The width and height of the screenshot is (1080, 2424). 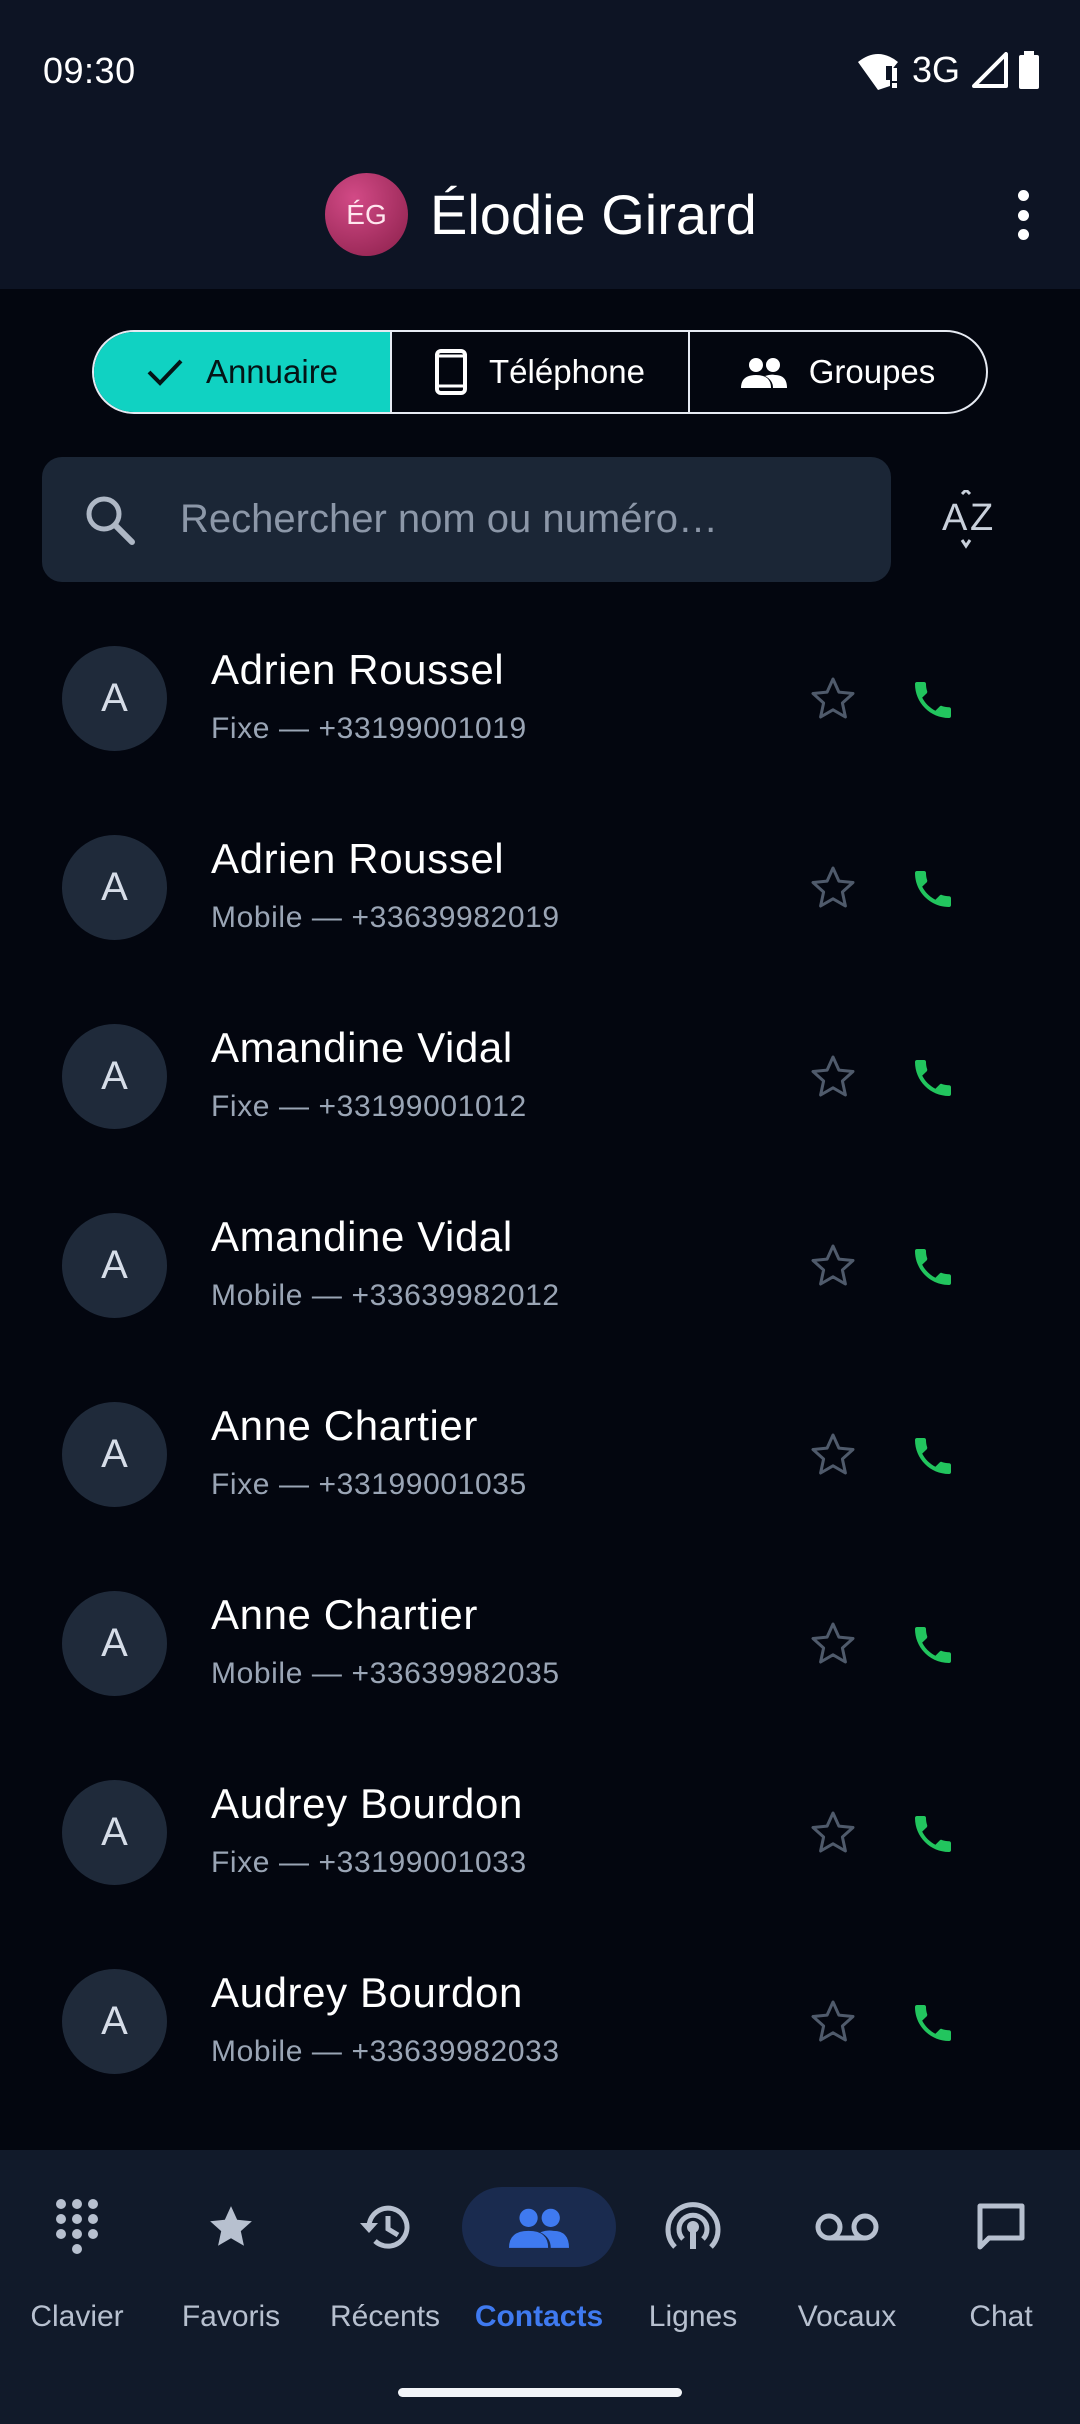 I want to click on tab-groupes: Groupes, so click(x=837, y=372).